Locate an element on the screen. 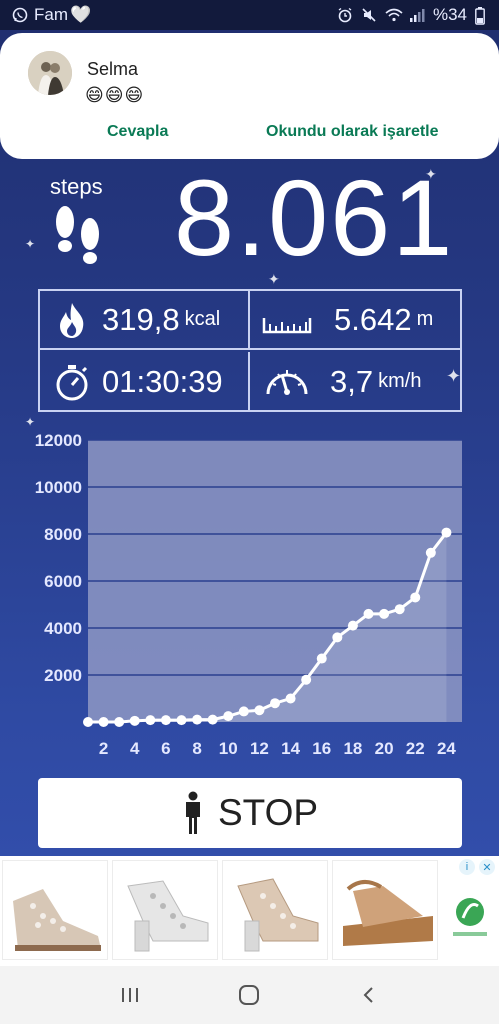 Image resolution: width=499 pixels, height=1024 pixels. x-tick-label: 10 is located at coordinates (228, 748).